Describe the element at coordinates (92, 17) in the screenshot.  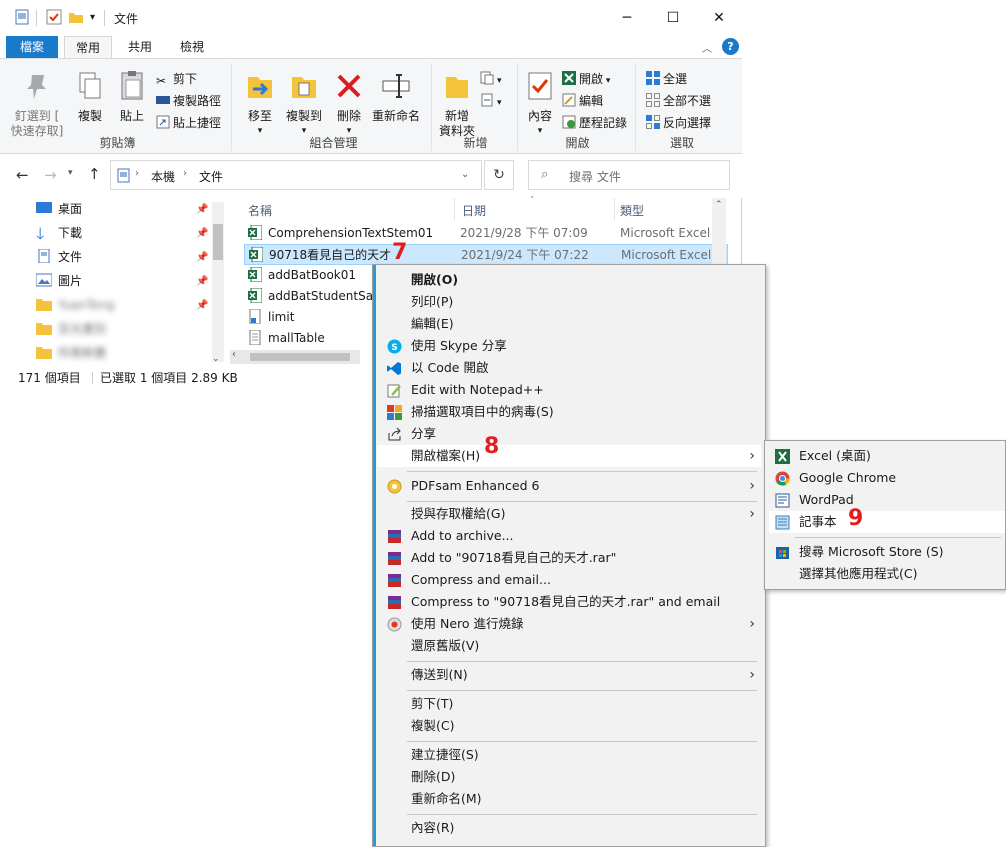
I see `quick-access-dropdown: ▾` at that location.